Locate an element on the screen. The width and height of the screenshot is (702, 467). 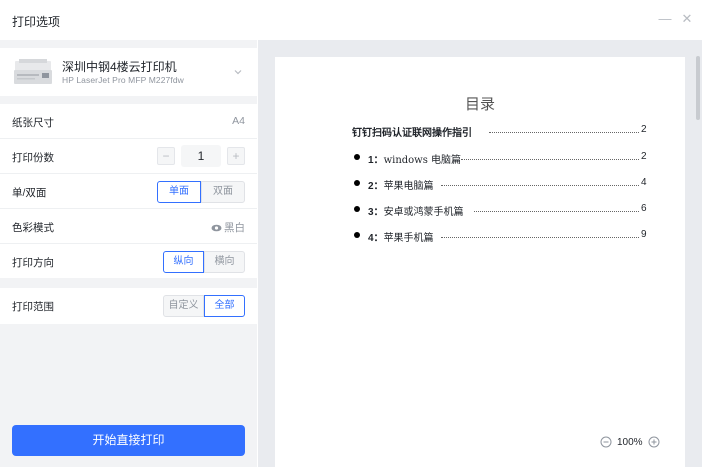
paper-size-row: 纸张尺寸 A4 is located at coordinates (128, 121).